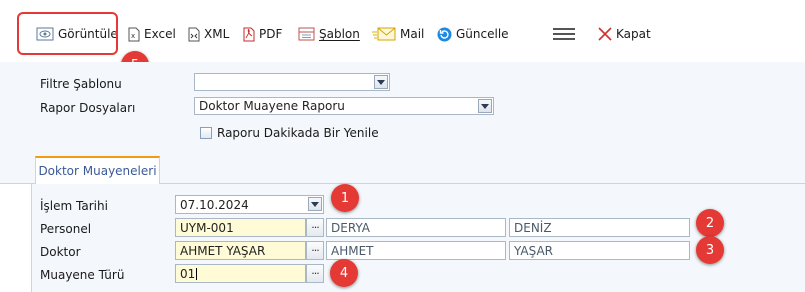 The height and width of the screenshot is (292, 805). I want to click on personnel-lookup-button: ···, so click(315, 227).